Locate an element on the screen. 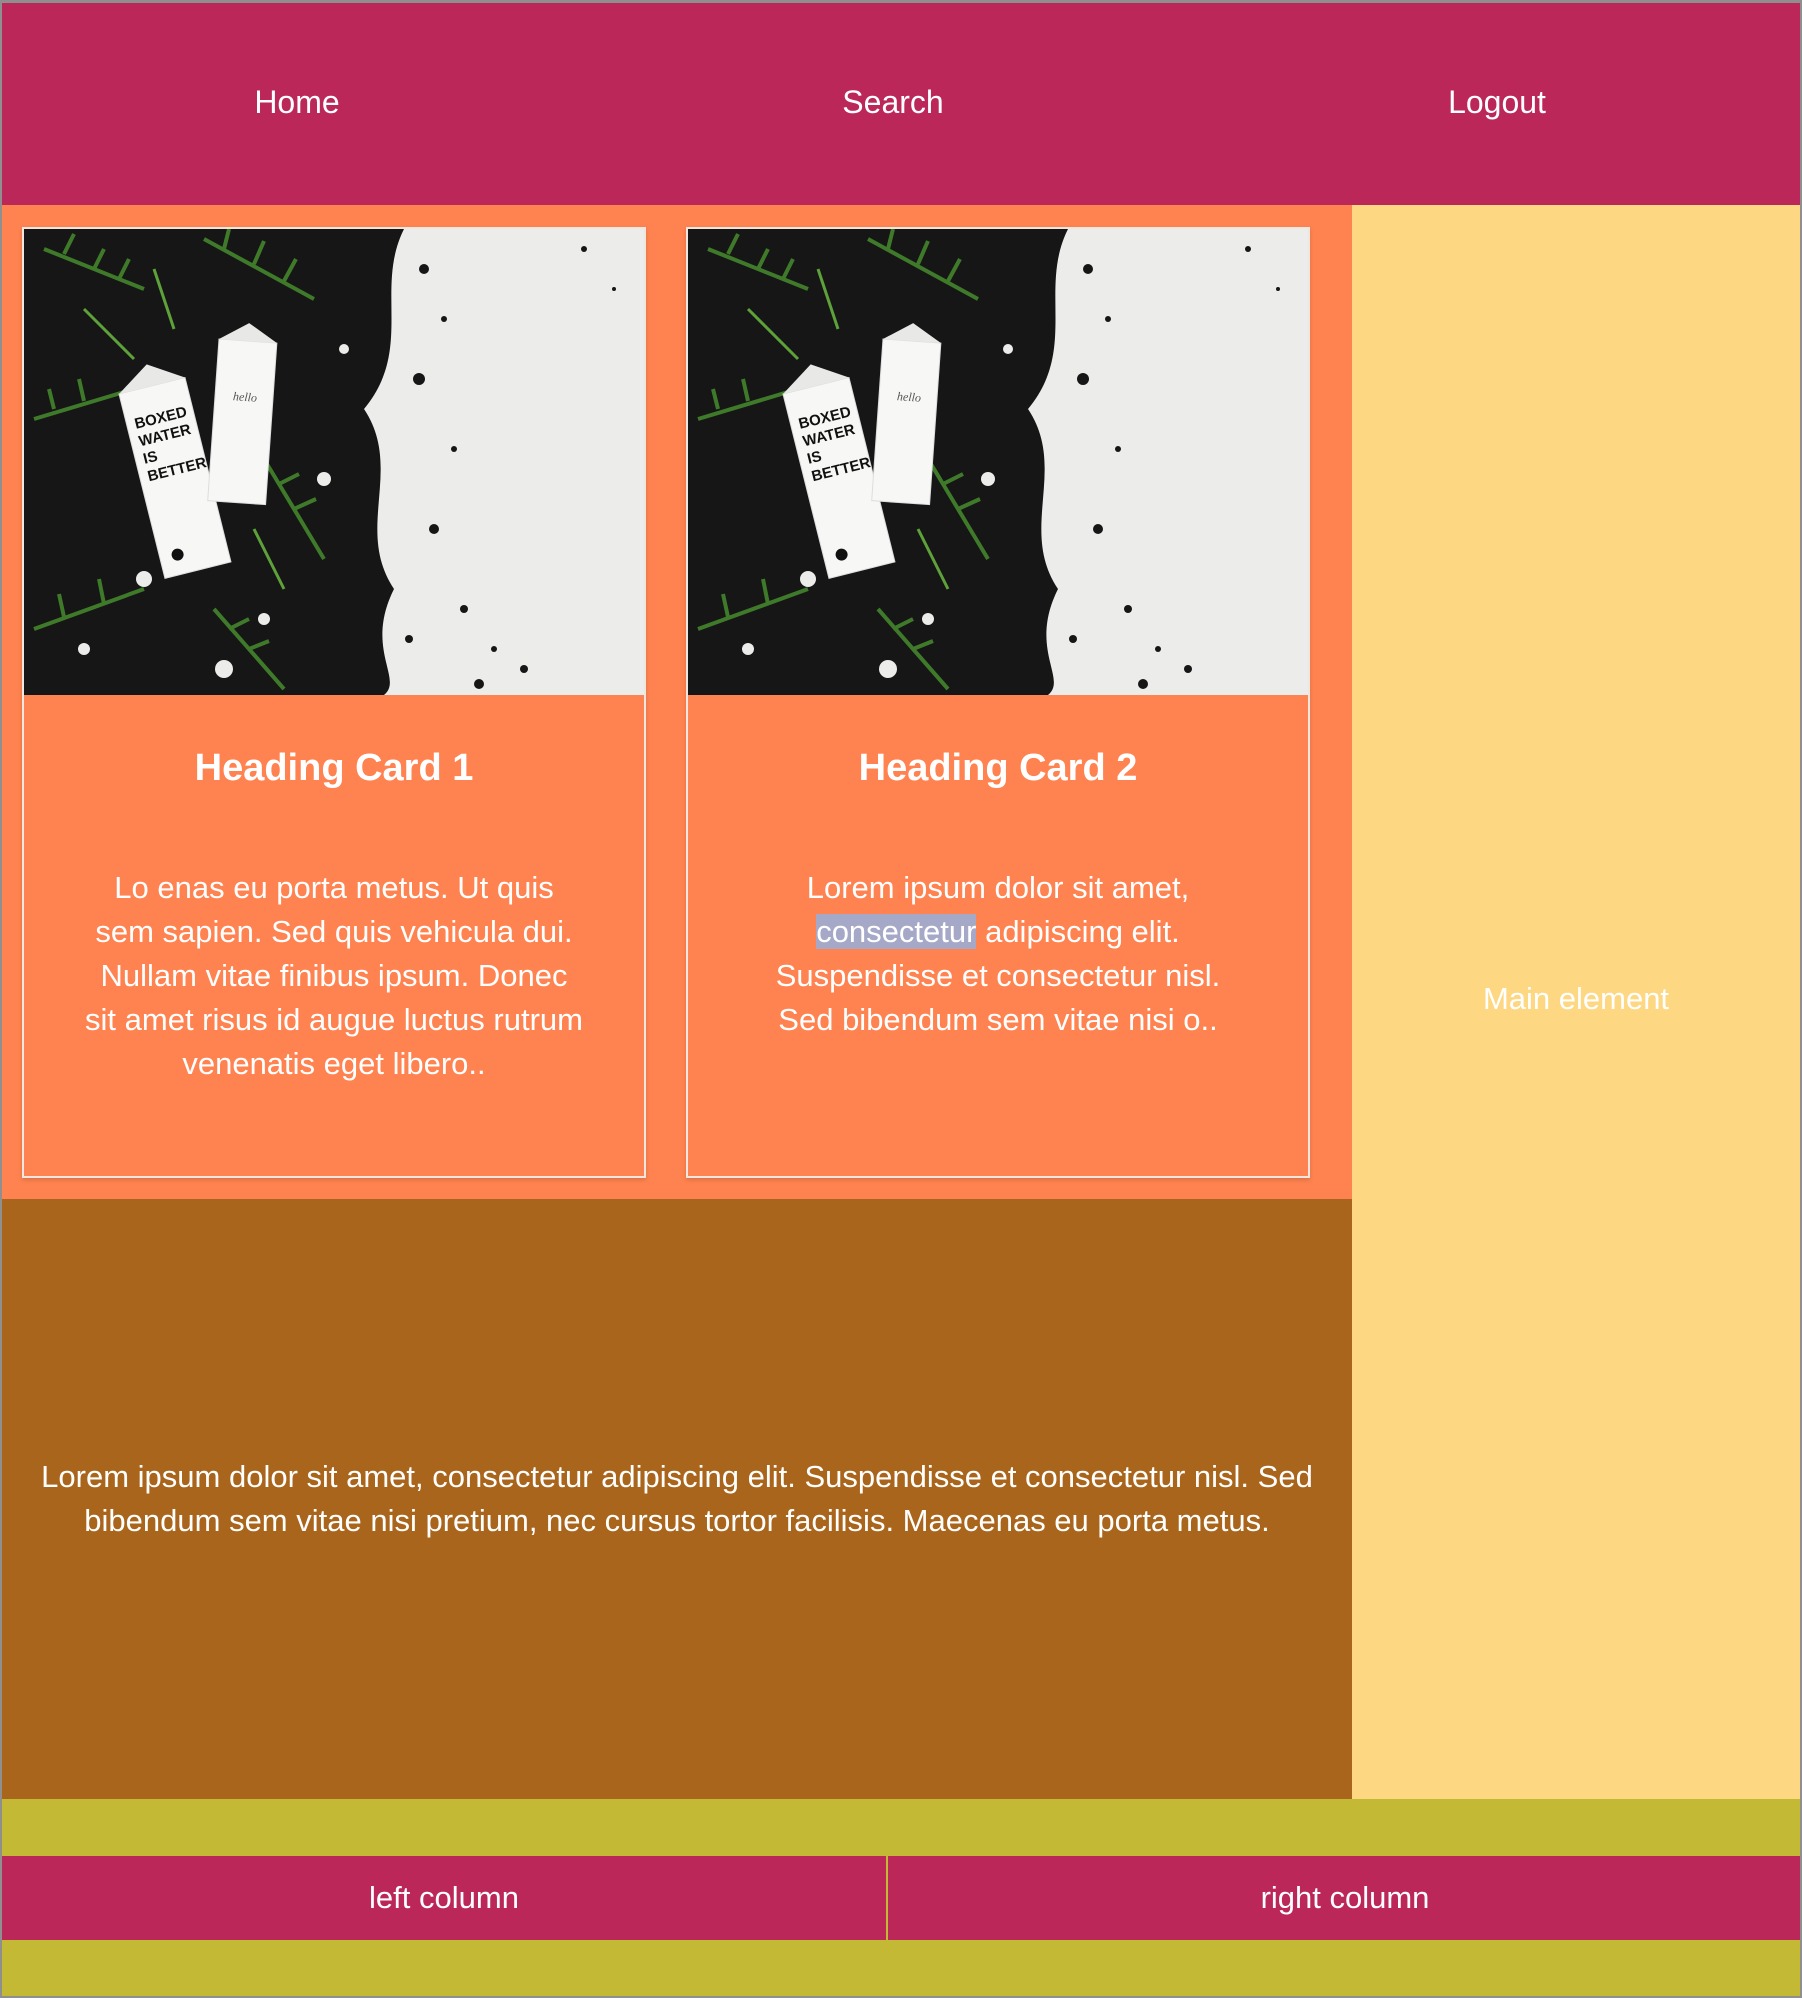  footer-columns: left column right column is located at coordinates (901, 1898).